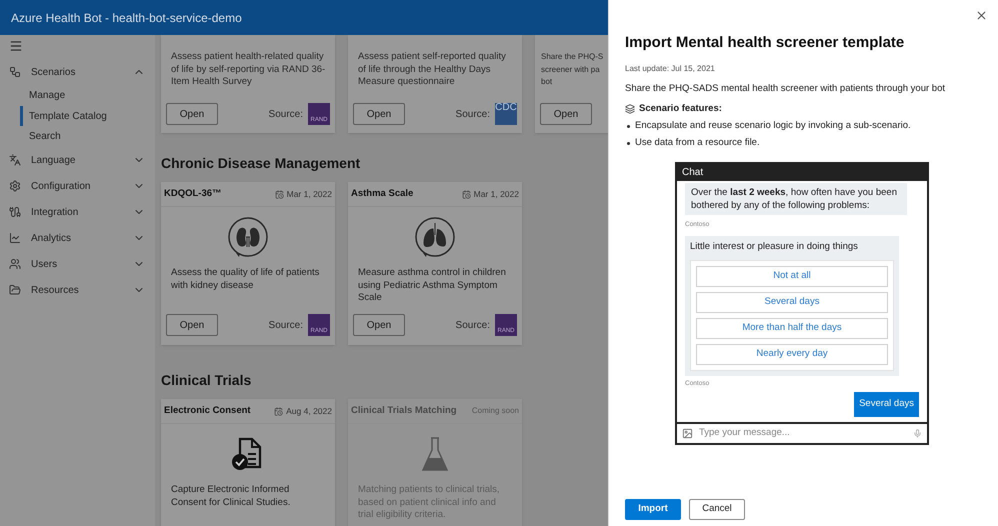  What do you see at coordinates (432, 285) in the screenshot?
I see `card-description: Measure asthma control in children using Pediatric Asthma Symptom Scale` at bounding box center [432, 285].